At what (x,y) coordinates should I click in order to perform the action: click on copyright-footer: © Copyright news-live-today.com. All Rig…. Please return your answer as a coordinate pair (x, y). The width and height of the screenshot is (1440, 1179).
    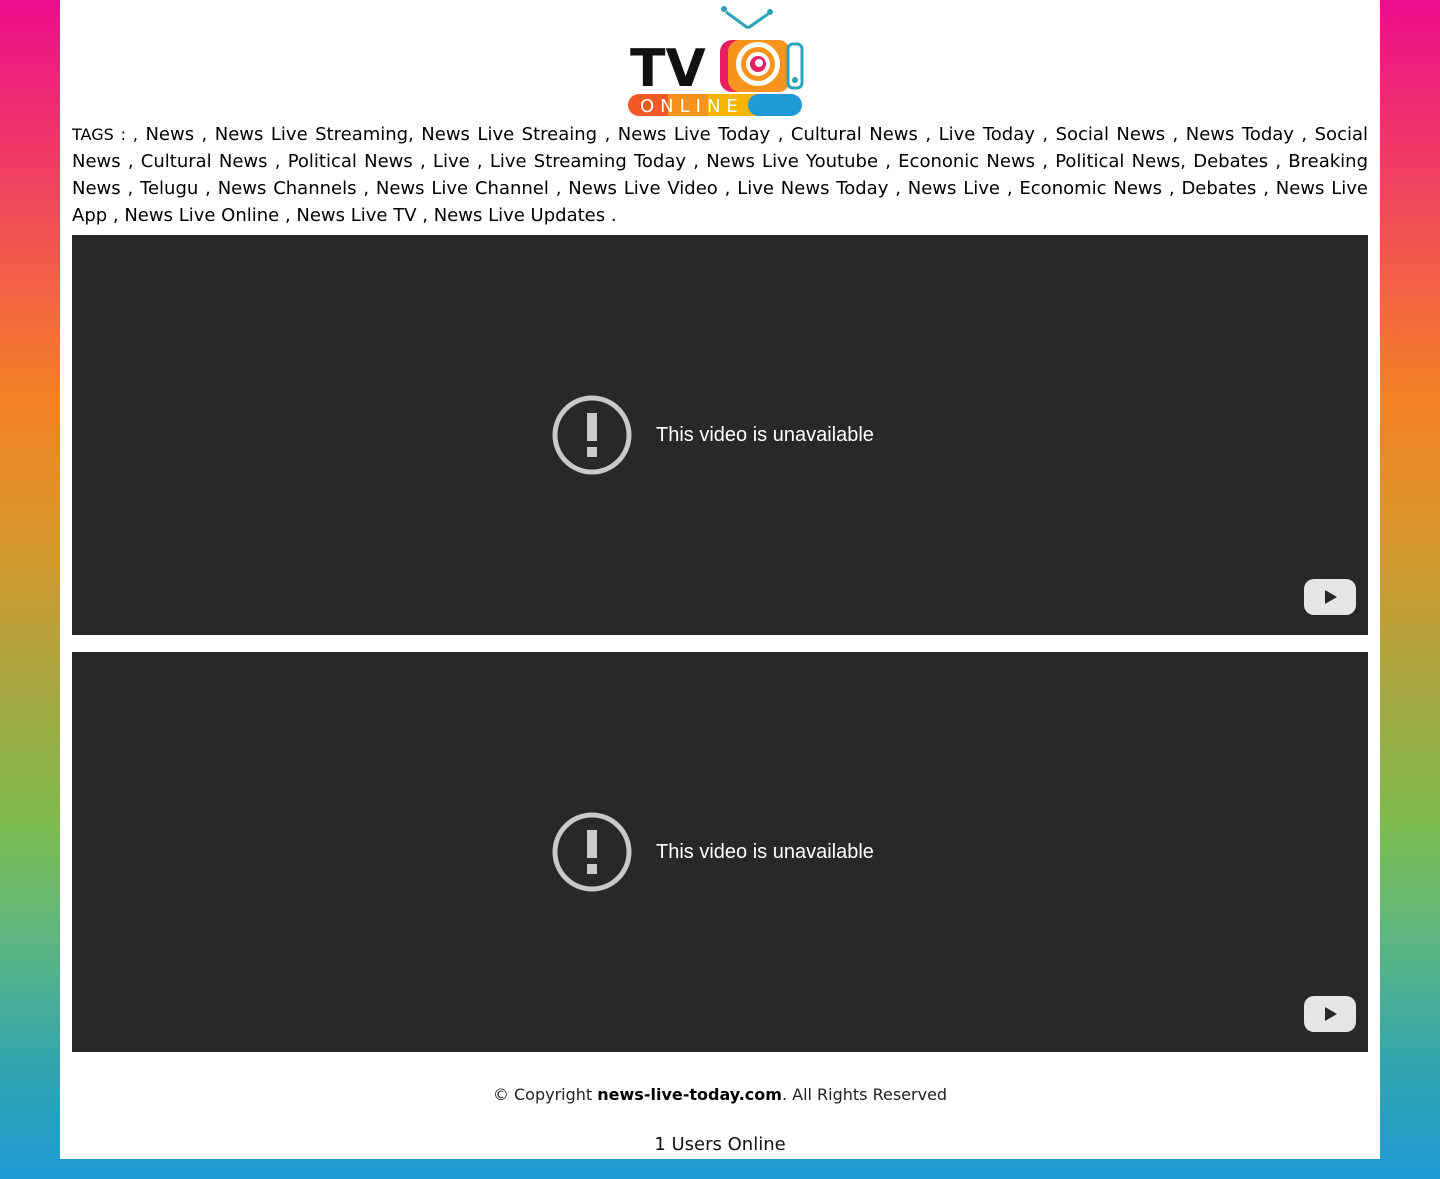
    Looking at the image, I should click on (720, 1095).